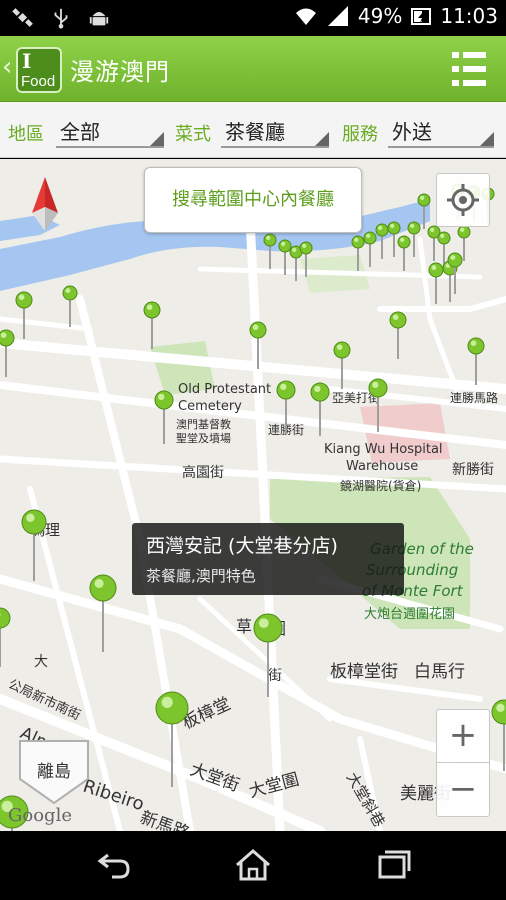 The height and width of the screenshot is (900, 506). I want to click on map-label: 聖堂及墳場, so click(203, 438).